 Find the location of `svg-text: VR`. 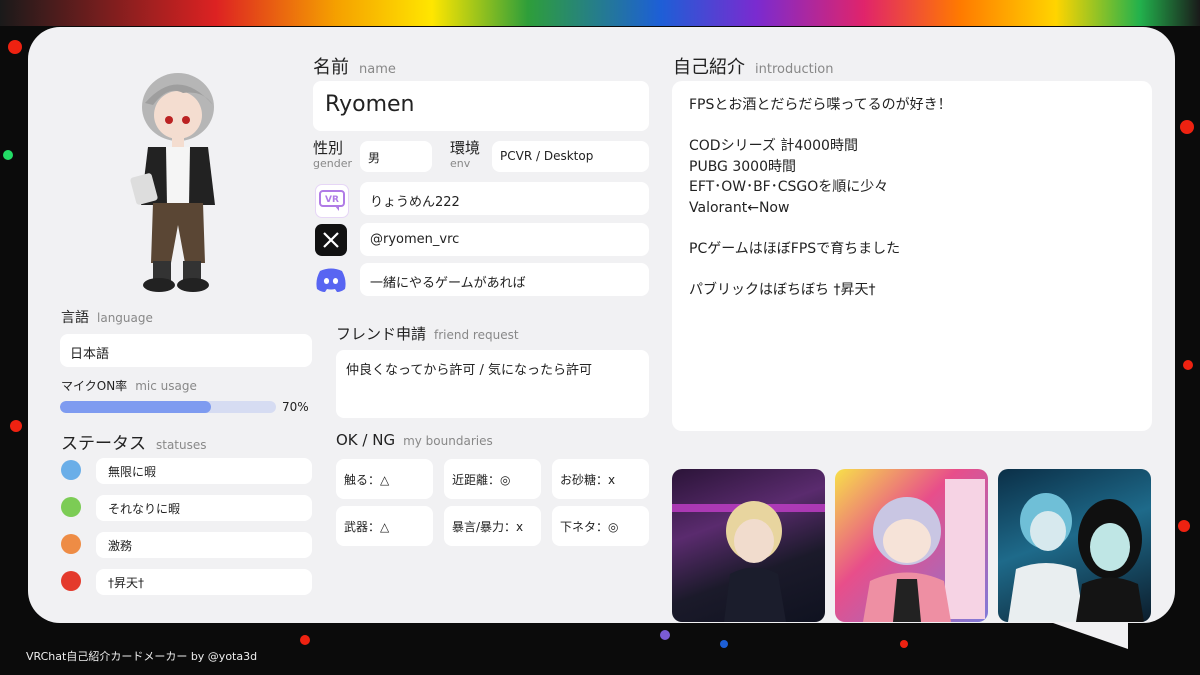

svg-text: VR is located at coordinates (332, 200).